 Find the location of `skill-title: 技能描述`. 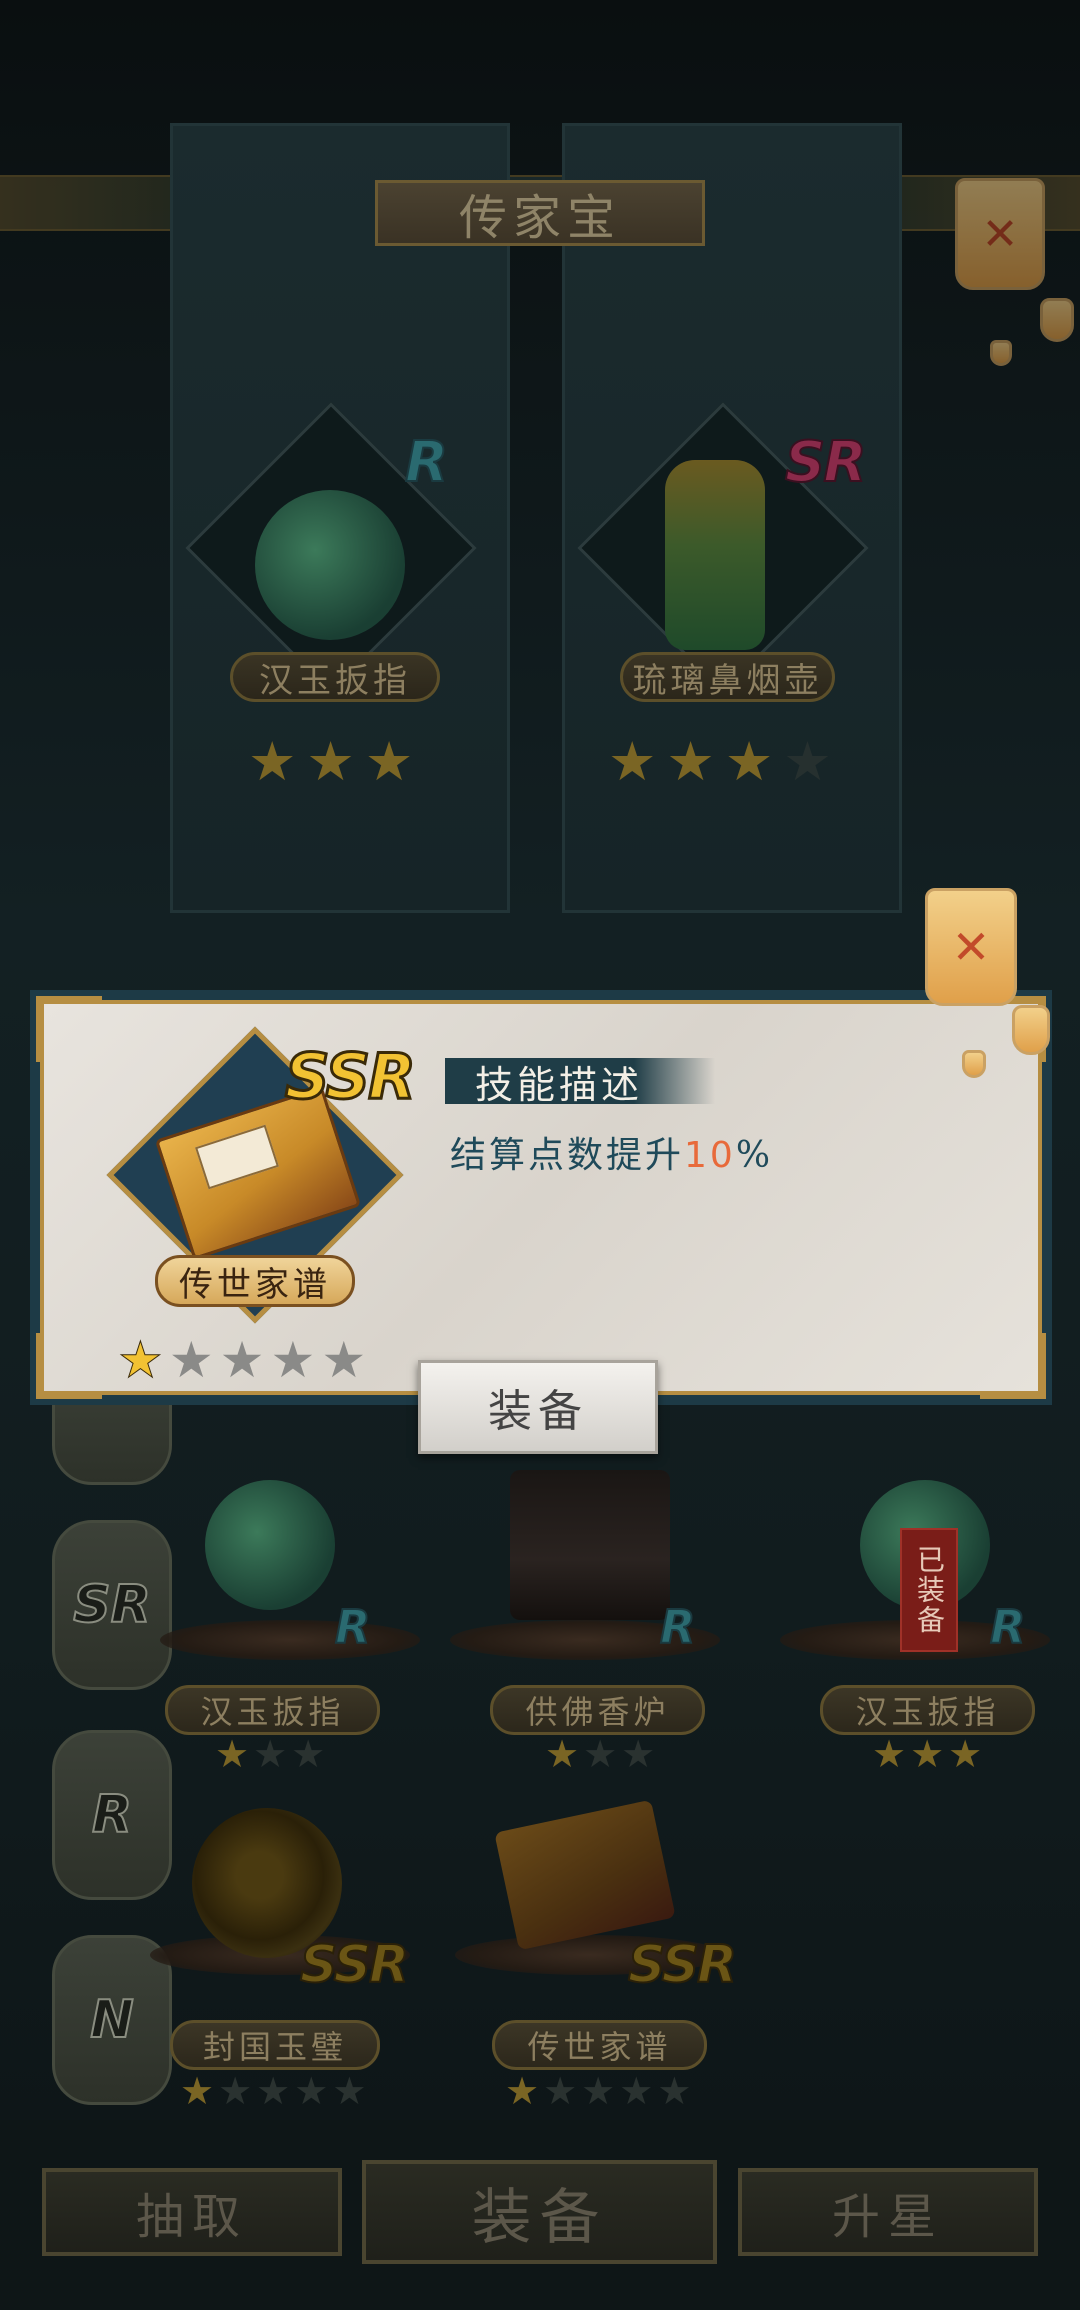

skill-title: 技能描述 is located at coordinates (580, 1082).